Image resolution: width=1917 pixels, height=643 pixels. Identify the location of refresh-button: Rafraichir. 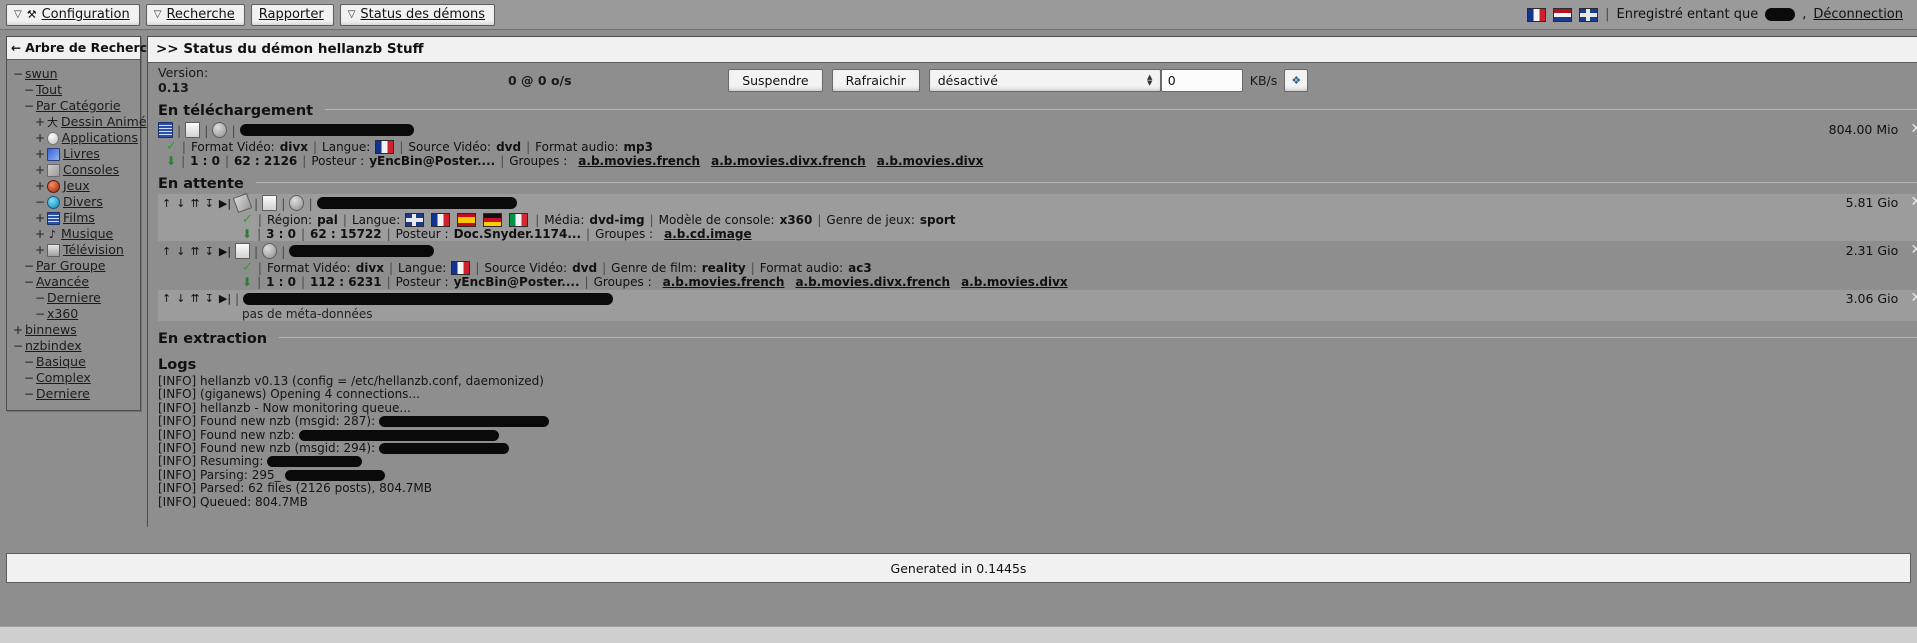
(875, 80).